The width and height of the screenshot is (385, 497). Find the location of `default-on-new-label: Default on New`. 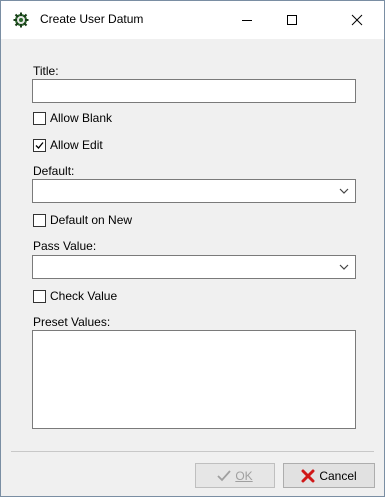

default-on-new-label: Default on New is located at coordinates (91, 220).